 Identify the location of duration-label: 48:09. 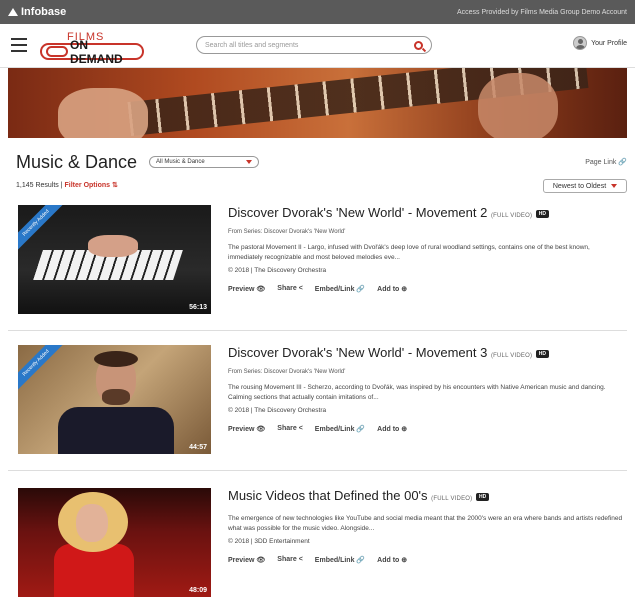
(198, 590).